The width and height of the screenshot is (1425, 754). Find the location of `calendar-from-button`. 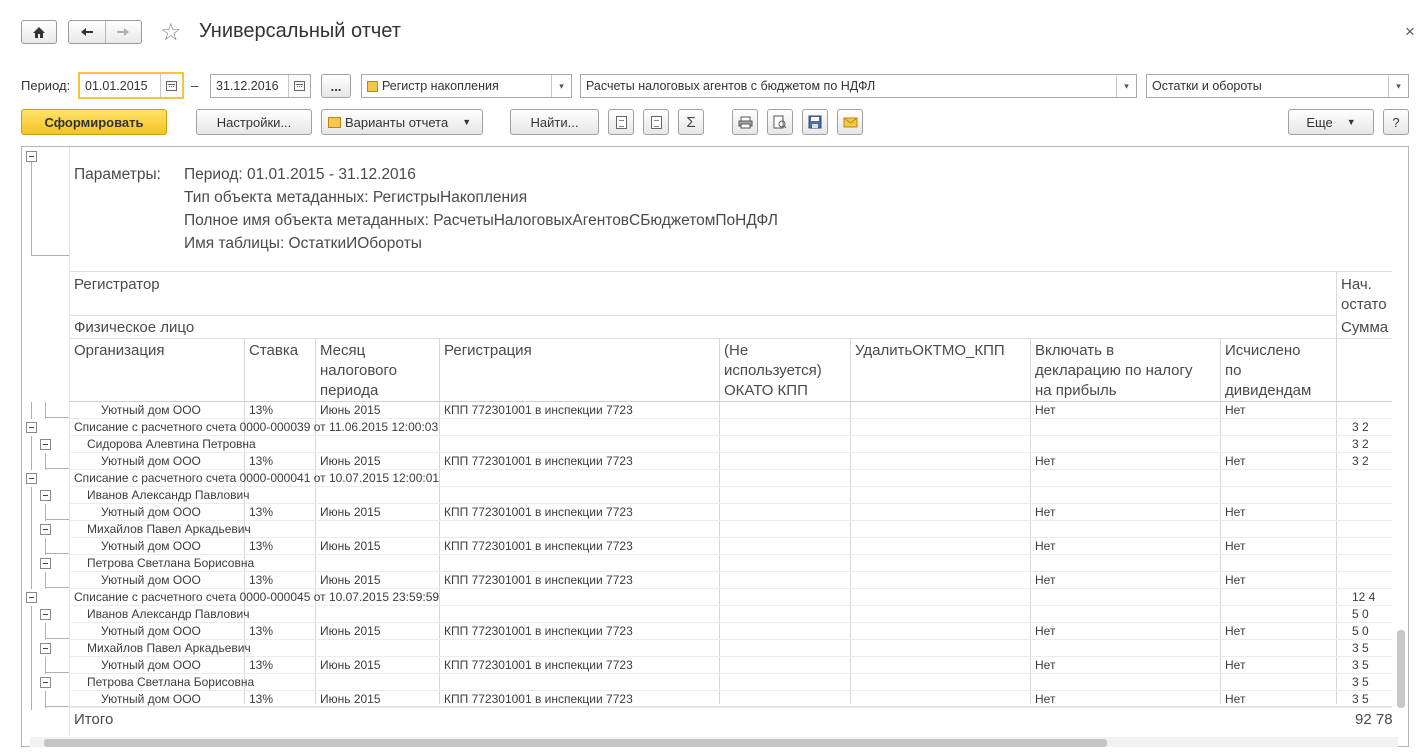

calendar-from-button is located at coordinates (171, 85).